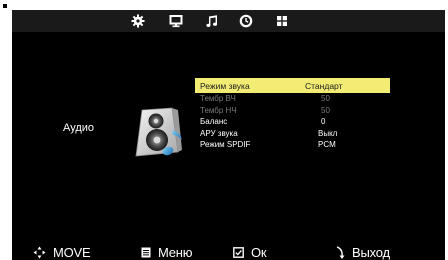 The image size is (448, 260). Describe the element at coordinates (79, 128) in the screenshot. I see `section-title: Аудио` at that location.